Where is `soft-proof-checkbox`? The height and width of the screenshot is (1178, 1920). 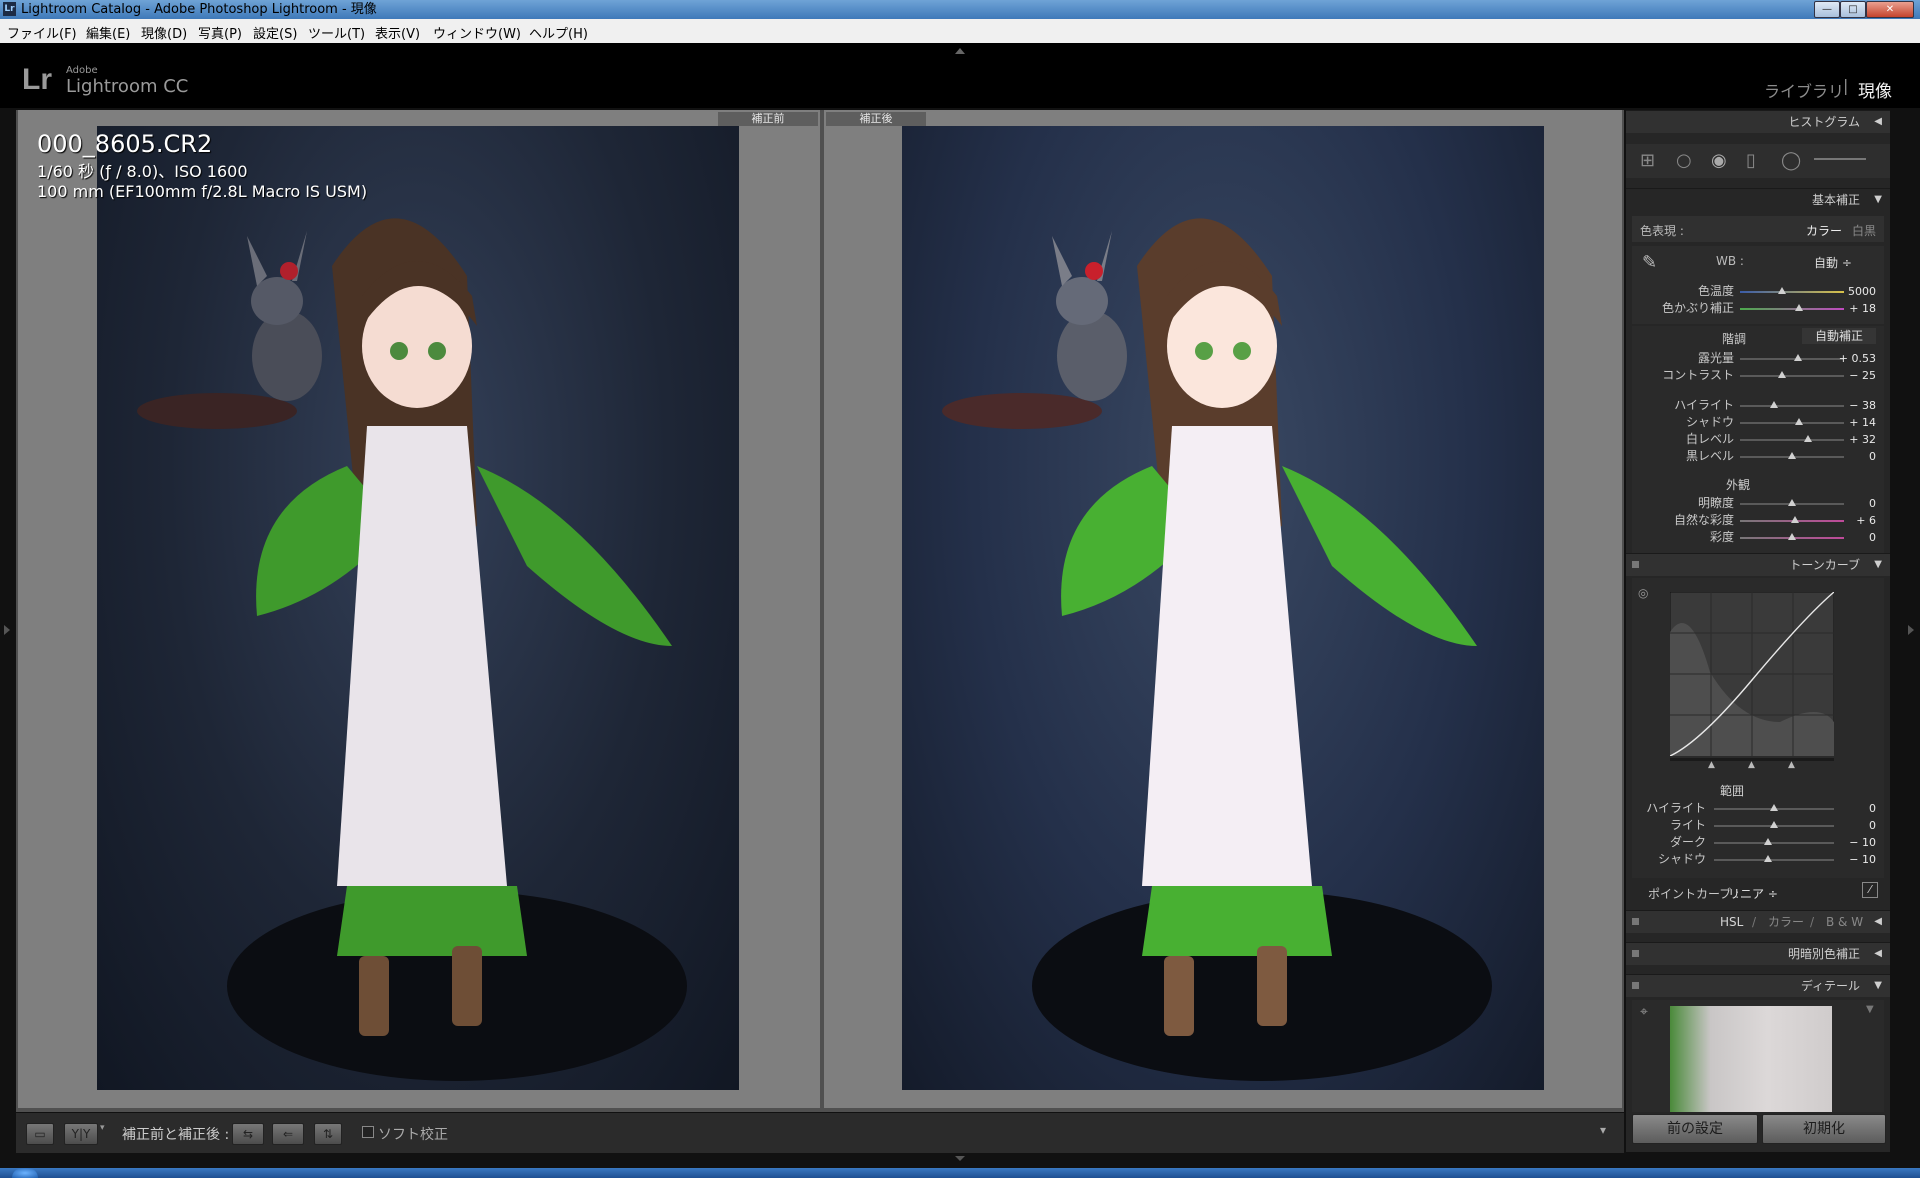 soft-proof-checkbox is located at coordinates (368, 1132).